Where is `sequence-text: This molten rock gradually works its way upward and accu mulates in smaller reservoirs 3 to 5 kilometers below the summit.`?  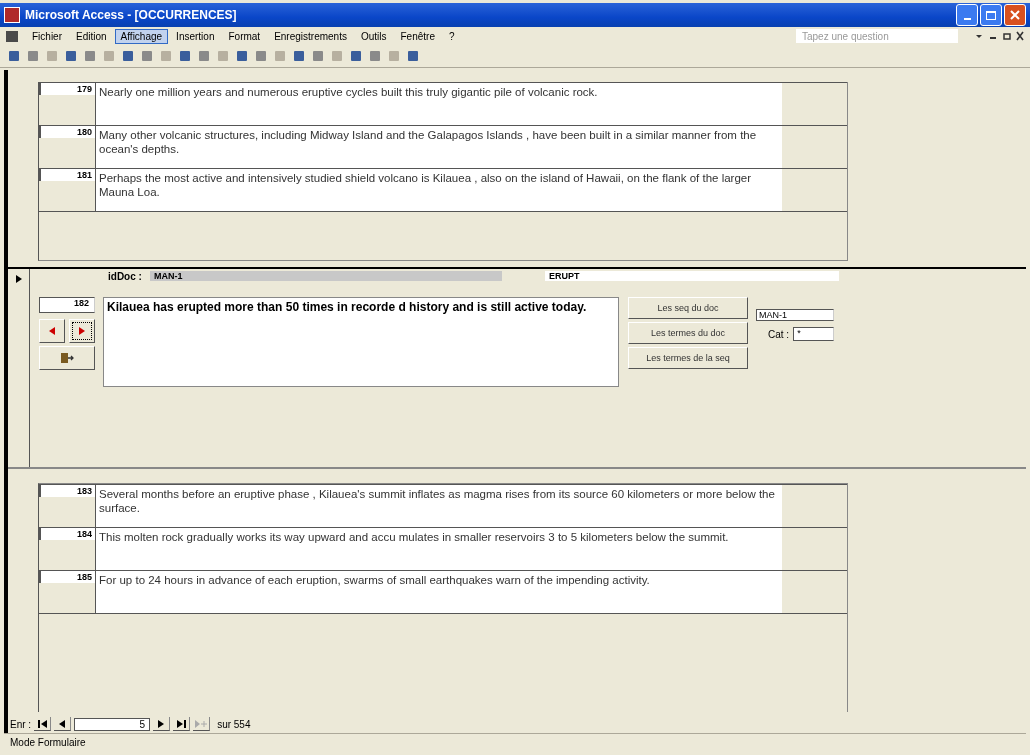
sequence-text: This molten rock gradually works its way upward and accu mulates in smaller reservoirs 3 to 5 kilometers below the summit. is located at coordinates (438, 549).